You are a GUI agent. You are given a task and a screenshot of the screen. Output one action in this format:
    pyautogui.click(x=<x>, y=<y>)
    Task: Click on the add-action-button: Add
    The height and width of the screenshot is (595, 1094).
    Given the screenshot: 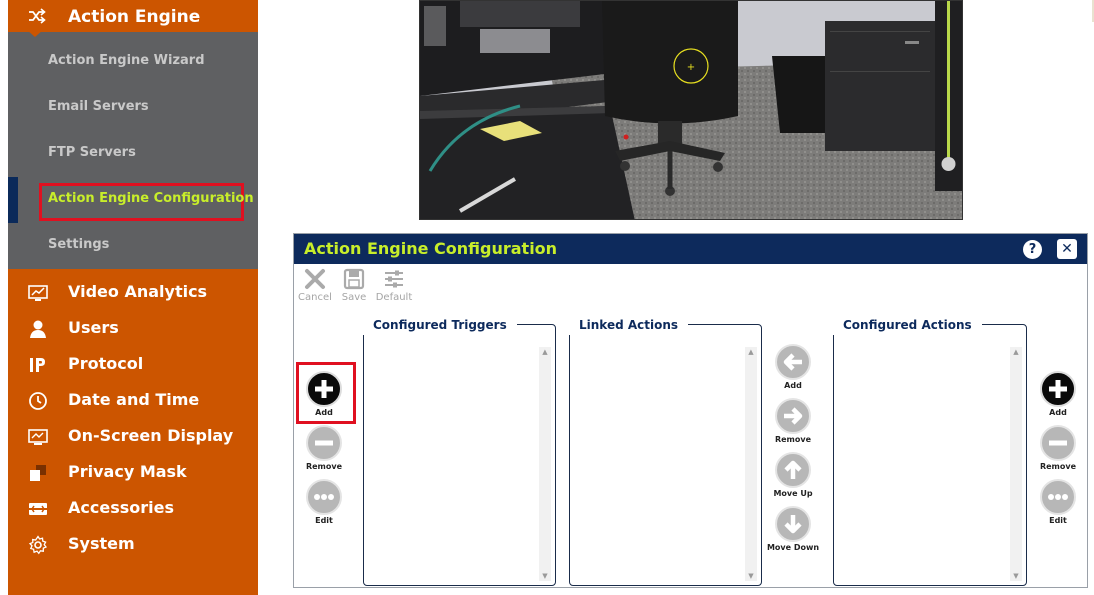 What is the action you would take?
    pyautogui.click(x=1058, y=394)
    